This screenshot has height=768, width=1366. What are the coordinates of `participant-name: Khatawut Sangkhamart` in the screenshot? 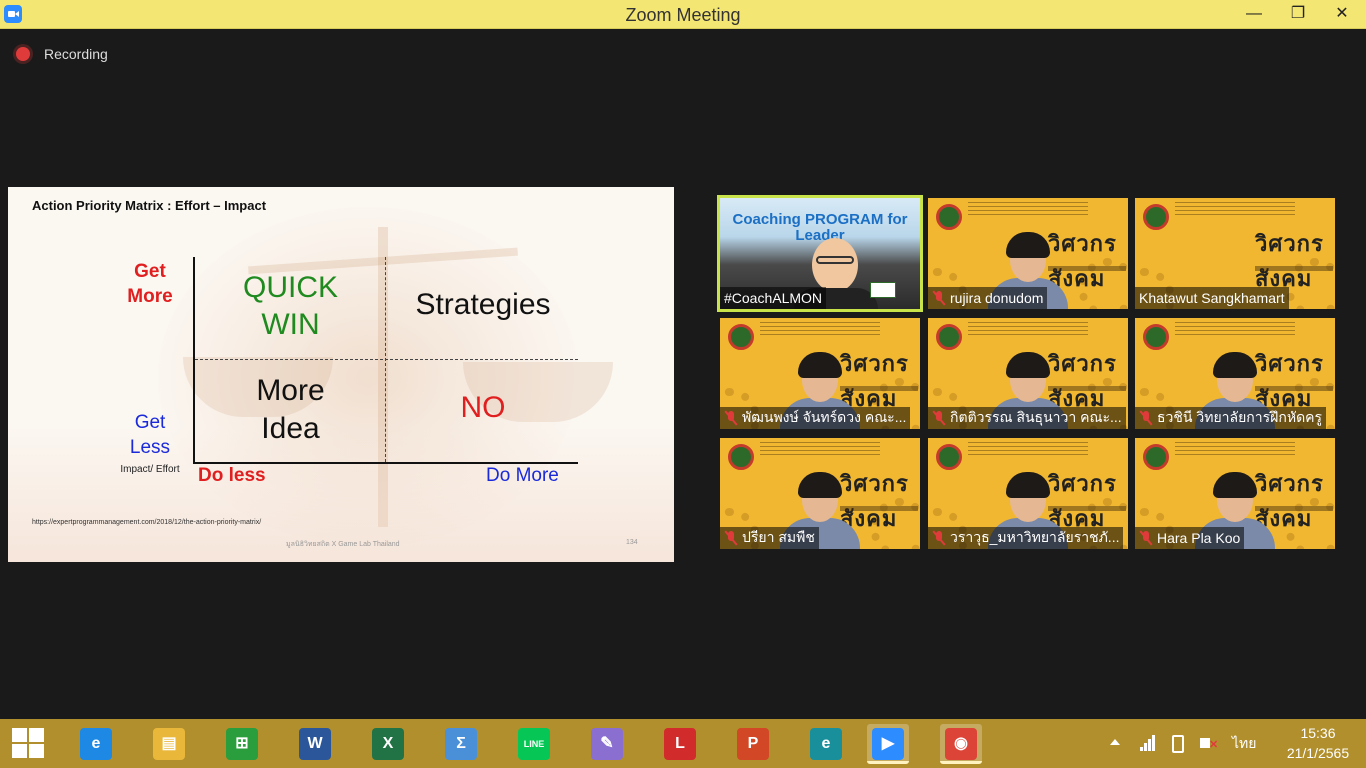 It's located at (1212, 298).